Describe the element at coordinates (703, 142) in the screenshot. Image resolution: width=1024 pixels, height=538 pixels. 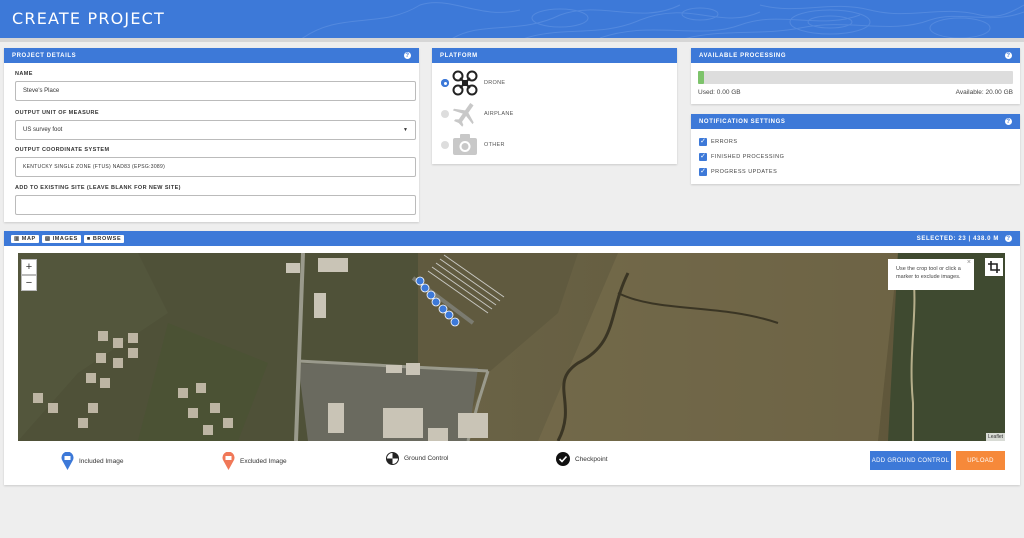
I see `checkbox-errors: ✓` at that location.